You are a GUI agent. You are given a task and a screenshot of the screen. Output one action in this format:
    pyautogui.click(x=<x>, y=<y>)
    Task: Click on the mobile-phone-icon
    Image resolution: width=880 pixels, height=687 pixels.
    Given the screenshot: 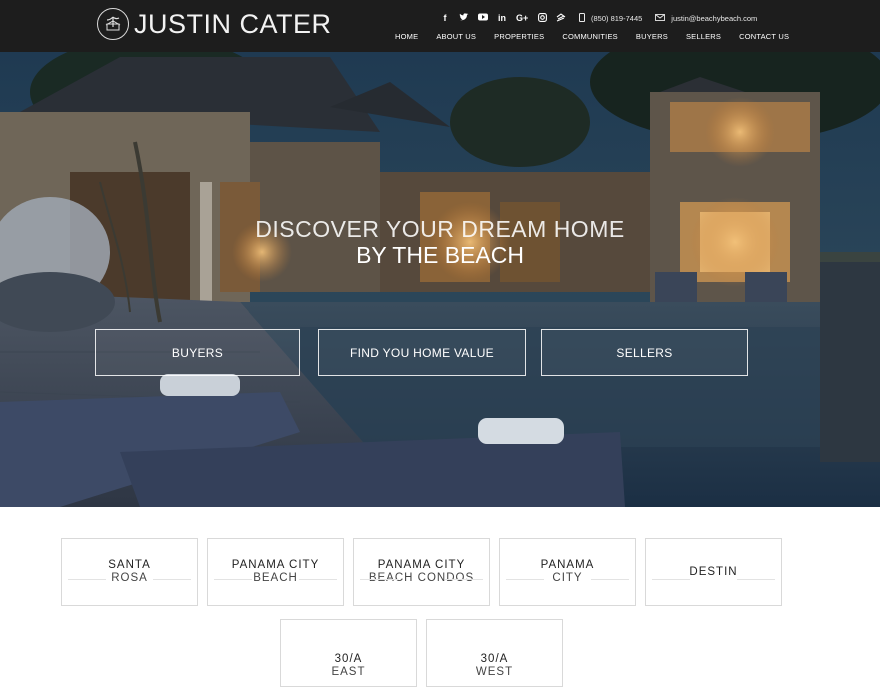 What is the action you would take?
    pyautogui.click(x=582, y=18)
    